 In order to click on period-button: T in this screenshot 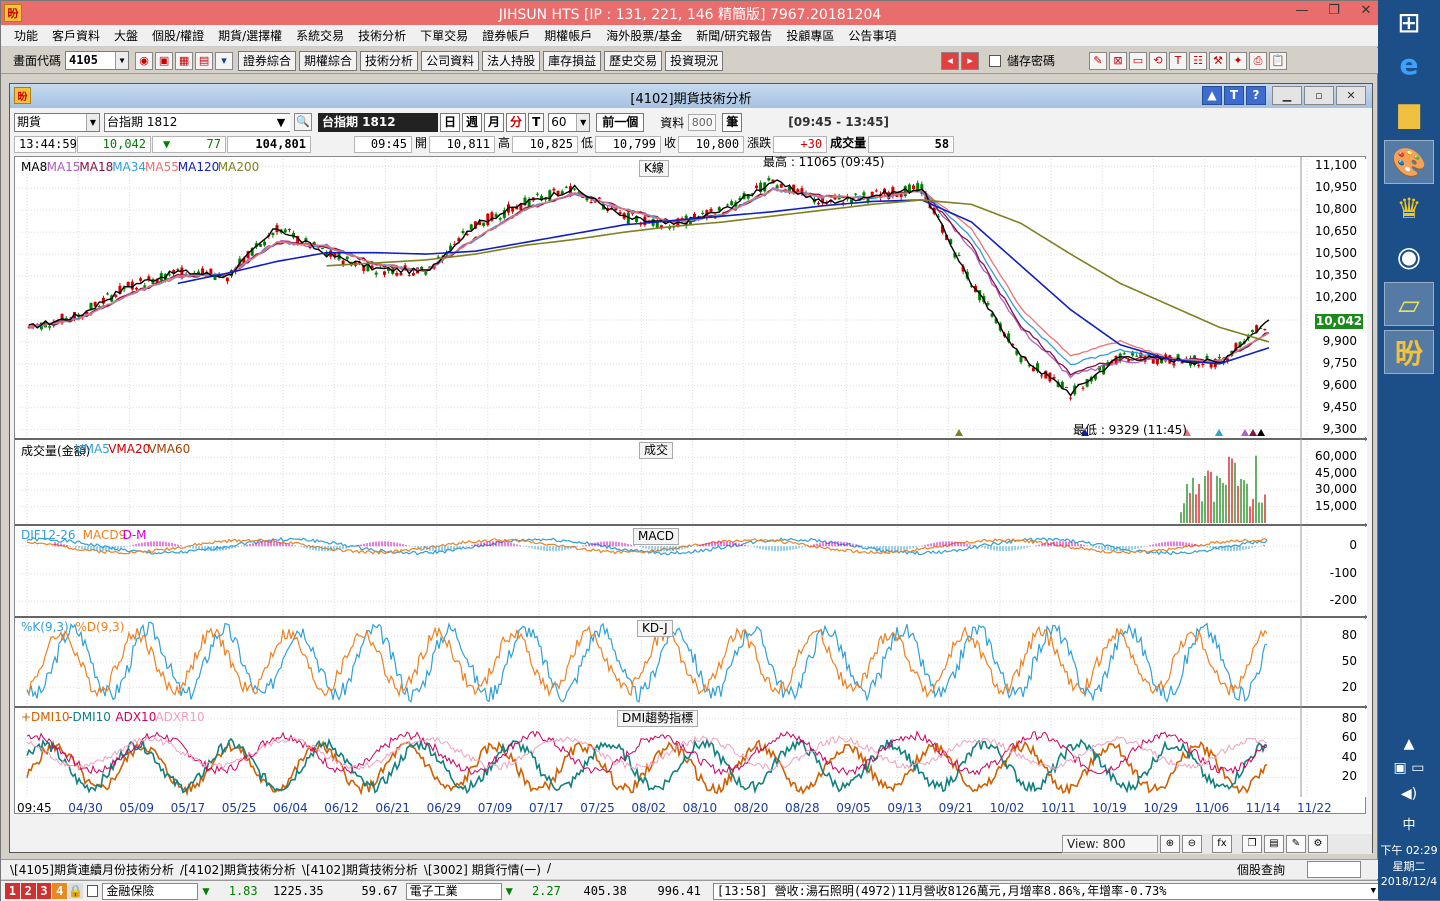, I will do `click(536, 122)`.